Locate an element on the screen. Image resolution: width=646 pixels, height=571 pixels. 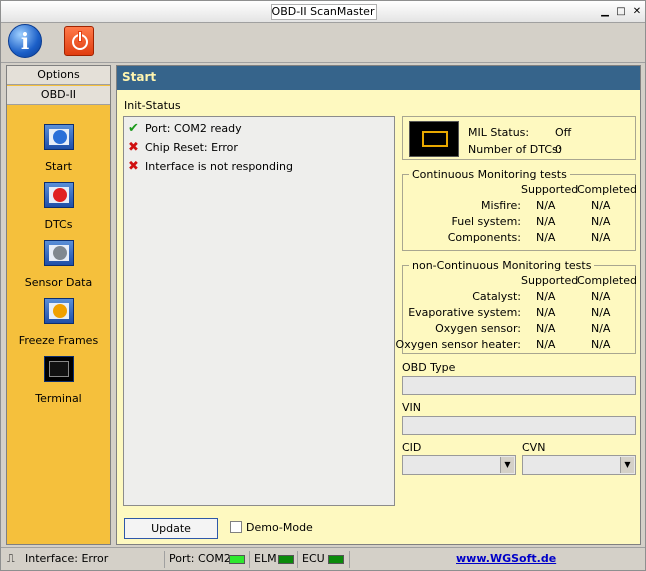
port-cell: Port: COM2 is located at coordinates (206, 559).